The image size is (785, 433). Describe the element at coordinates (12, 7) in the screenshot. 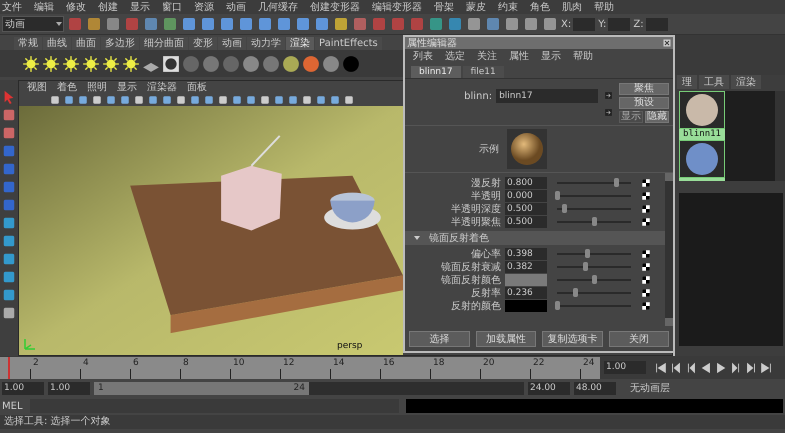

I see `menu-item: 文件` at that location.